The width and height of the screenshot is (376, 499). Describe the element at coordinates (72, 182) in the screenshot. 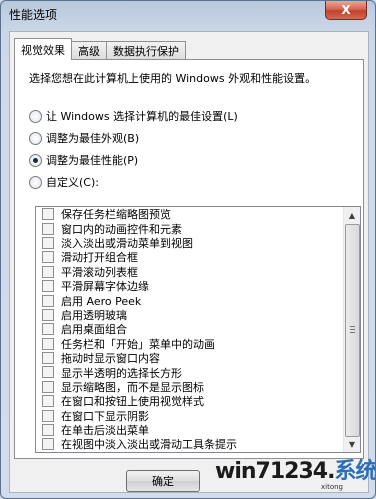

I see `radio-label: 自定义(C):` at that location.